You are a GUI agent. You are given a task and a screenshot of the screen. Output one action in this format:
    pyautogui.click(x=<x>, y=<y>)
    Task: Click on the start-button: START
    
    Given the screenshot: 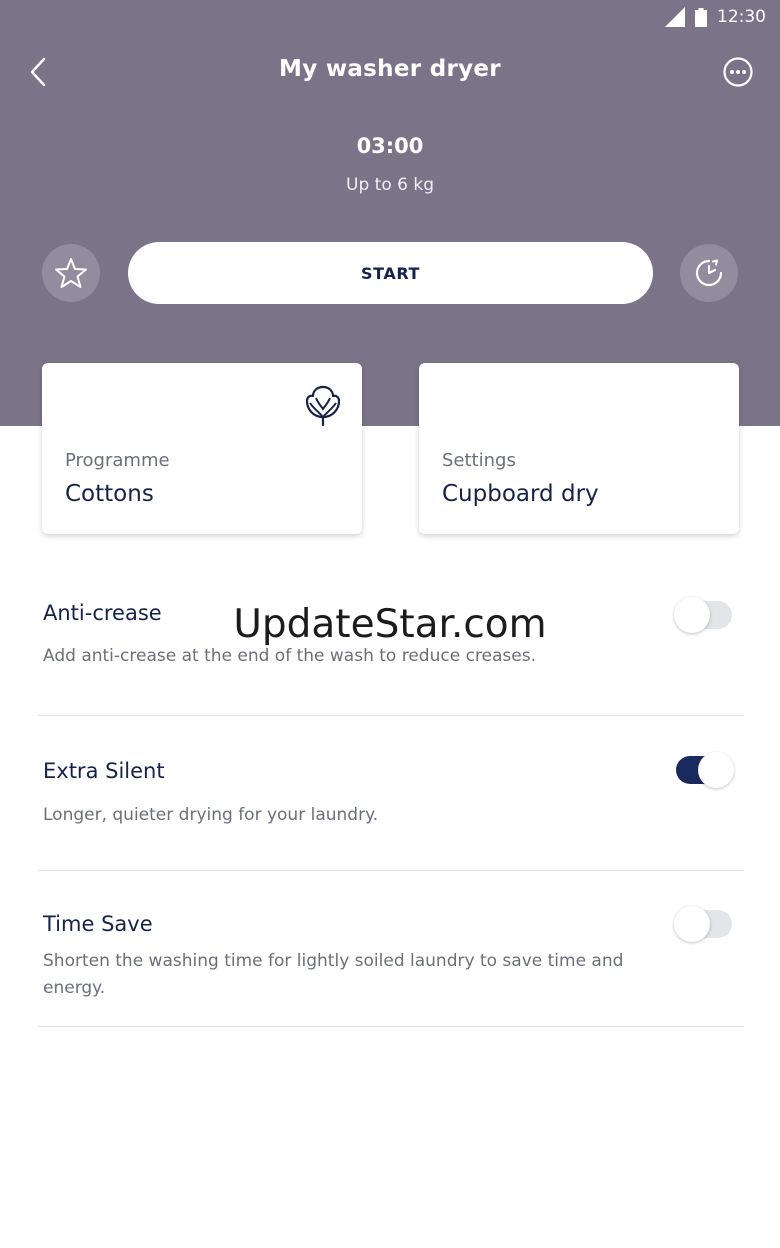 What is the action you would take?
    pyautogui.click(x=390, y=273)
    